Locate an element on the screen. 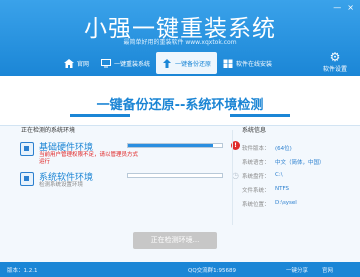  env-desc: 检测系统设置环境 is located at coordinates (61, 185).